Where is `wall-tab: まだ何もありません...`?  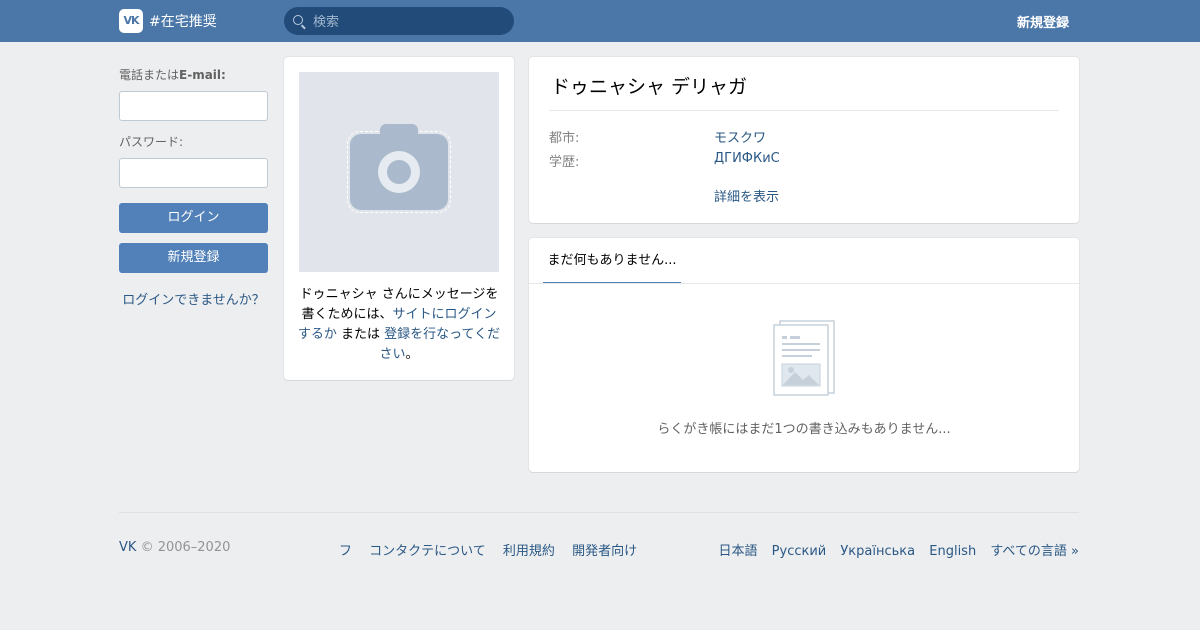 wall-tab: まだ何もありません... is located at coordinates (612, 261).